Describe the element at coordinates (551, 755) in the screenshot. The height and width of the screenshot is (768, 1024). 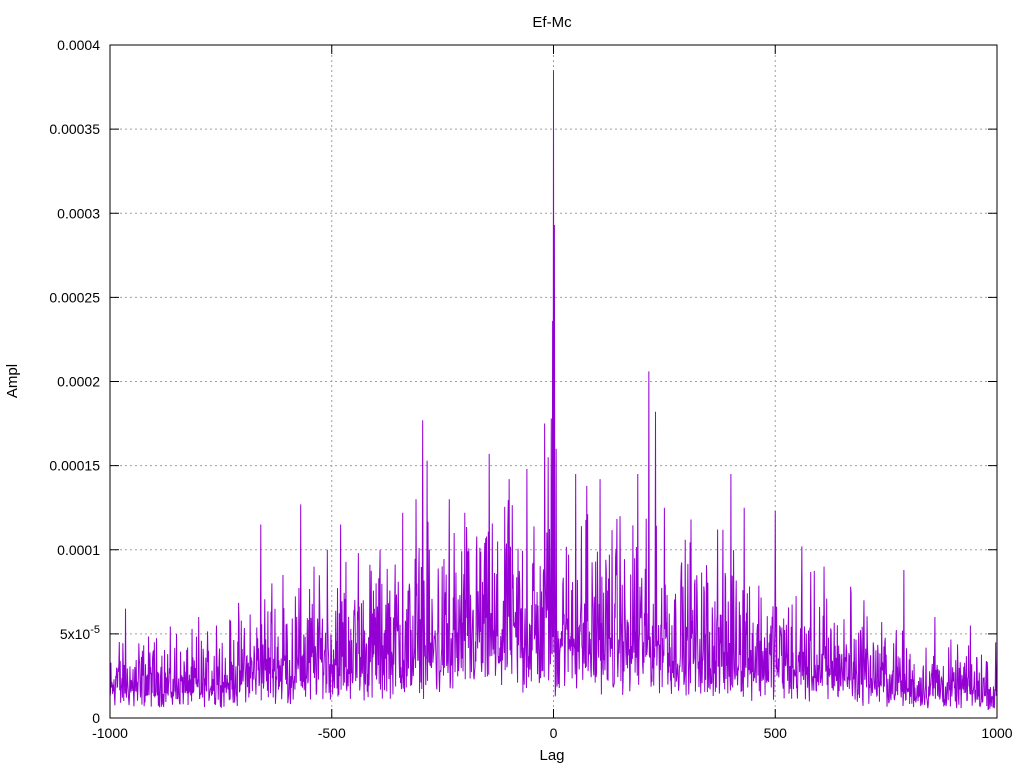
I see `x-axis-label: Lag` at that location.